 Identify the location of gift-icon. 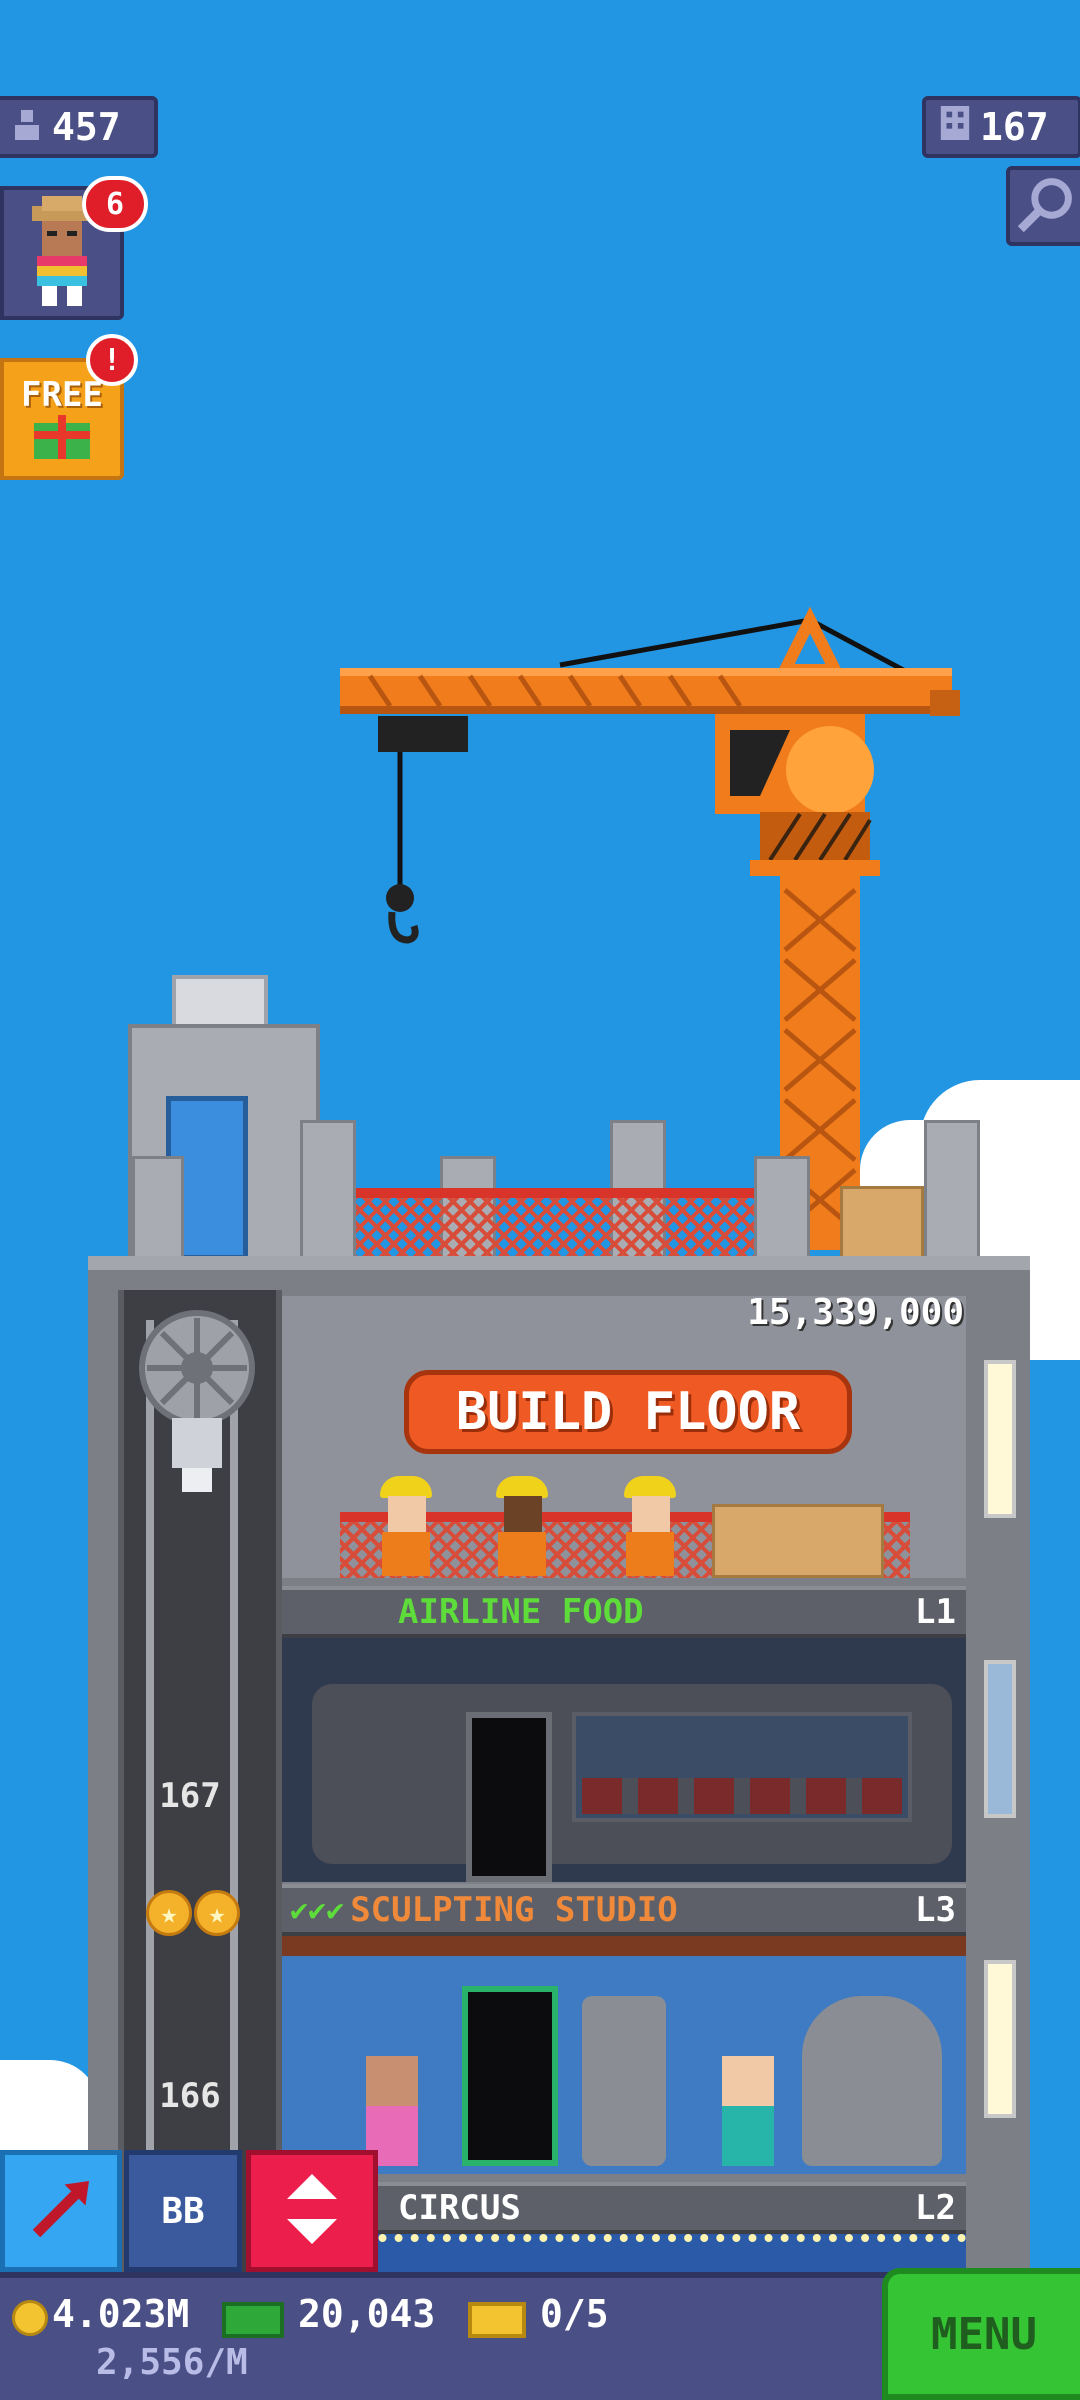
(62, 439).